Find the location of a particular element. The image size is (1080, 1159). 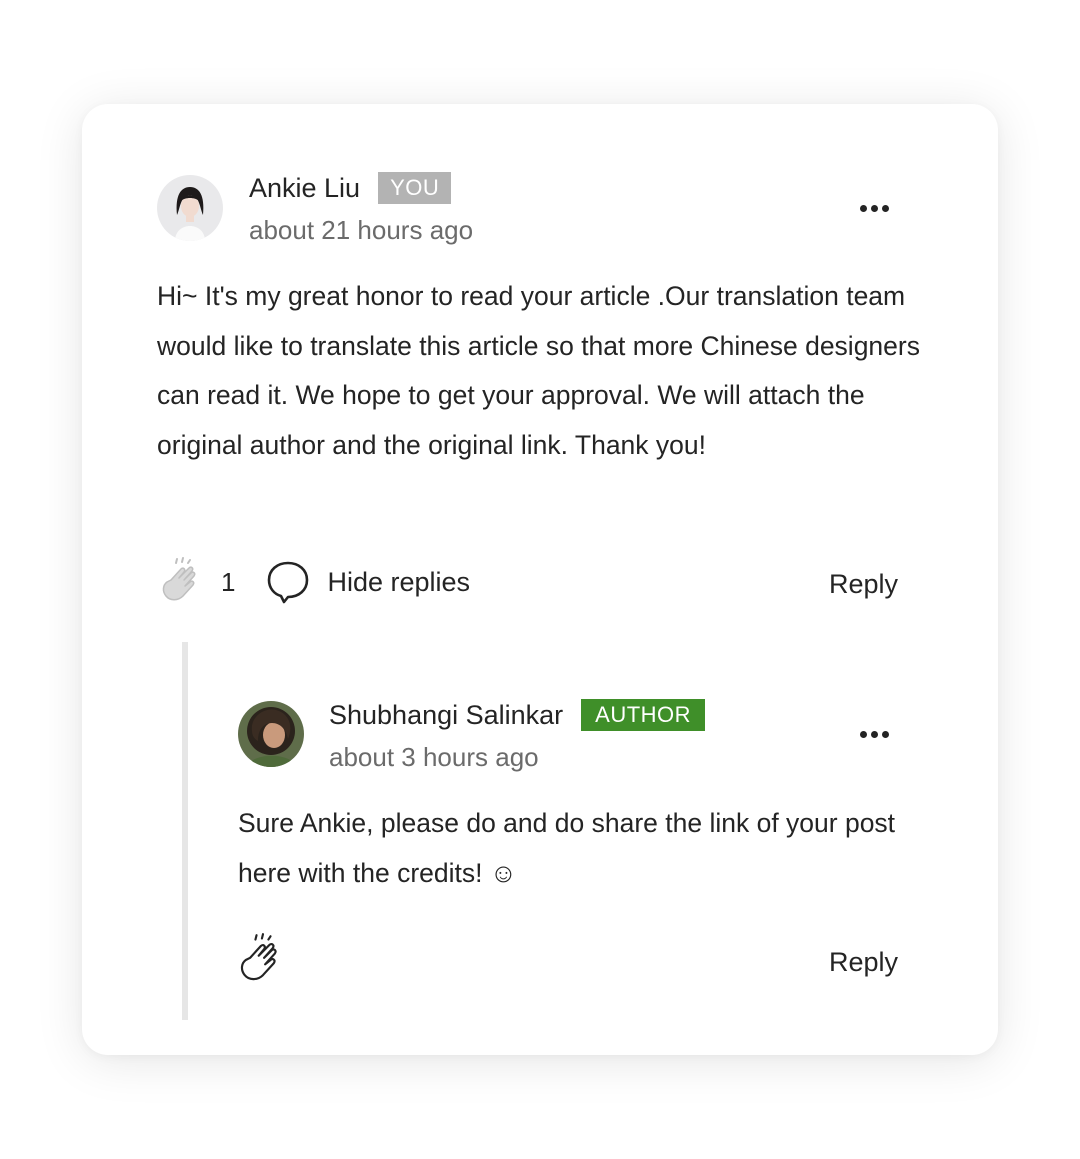

hide-replies-label: Hide replies is located at coordinates (399, 581).